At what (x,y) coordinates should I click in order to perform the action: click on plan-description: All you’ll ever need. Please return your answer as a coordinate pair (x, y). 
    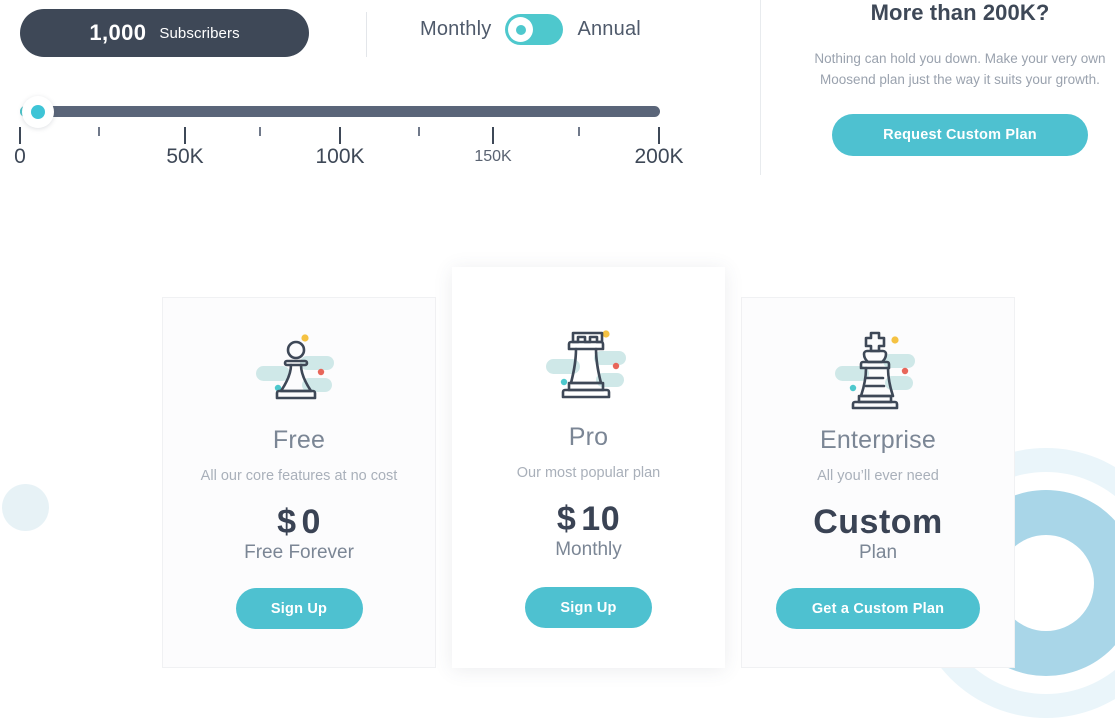
    Looking at the image, I should click on (878, 476).